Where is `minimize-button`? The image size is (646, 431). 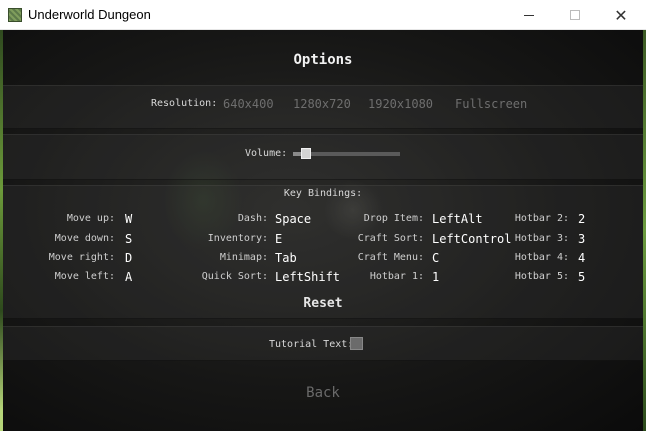 minimize-button is located at coordinates (529, 15).